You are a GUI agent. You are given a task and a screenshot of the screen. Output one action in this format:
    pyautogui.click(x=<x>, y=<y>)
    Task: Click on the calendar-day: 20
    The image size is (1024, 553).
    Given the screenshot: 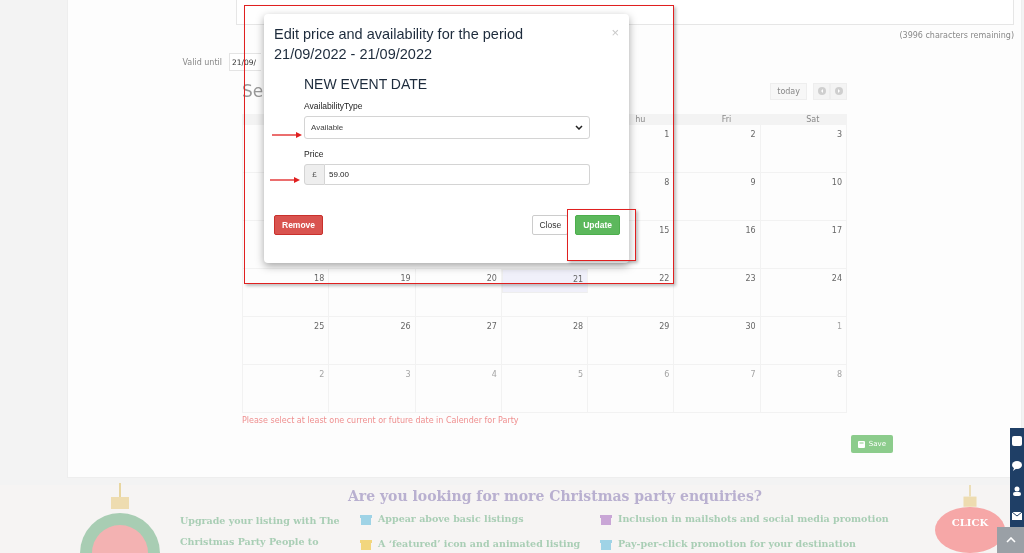 What is the action you would take?
    pyautogui.click(x=458, y=292)
    